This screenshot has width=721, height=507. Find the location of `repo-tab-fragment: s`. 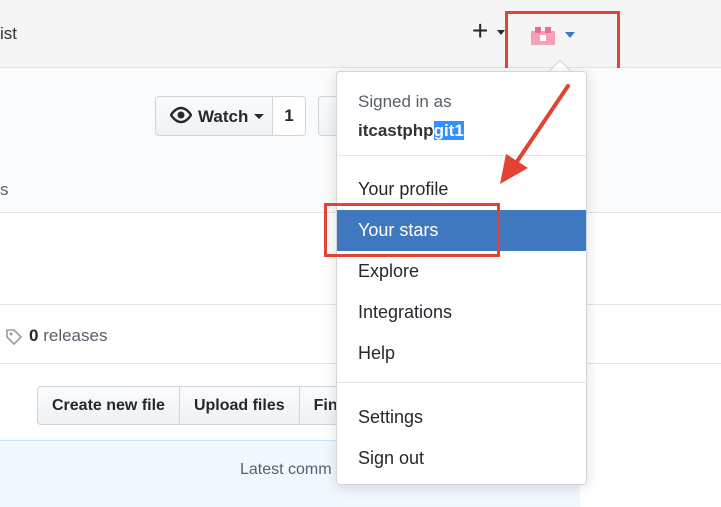

repo-tab-fragment: s is located at coordinates (4, 190).